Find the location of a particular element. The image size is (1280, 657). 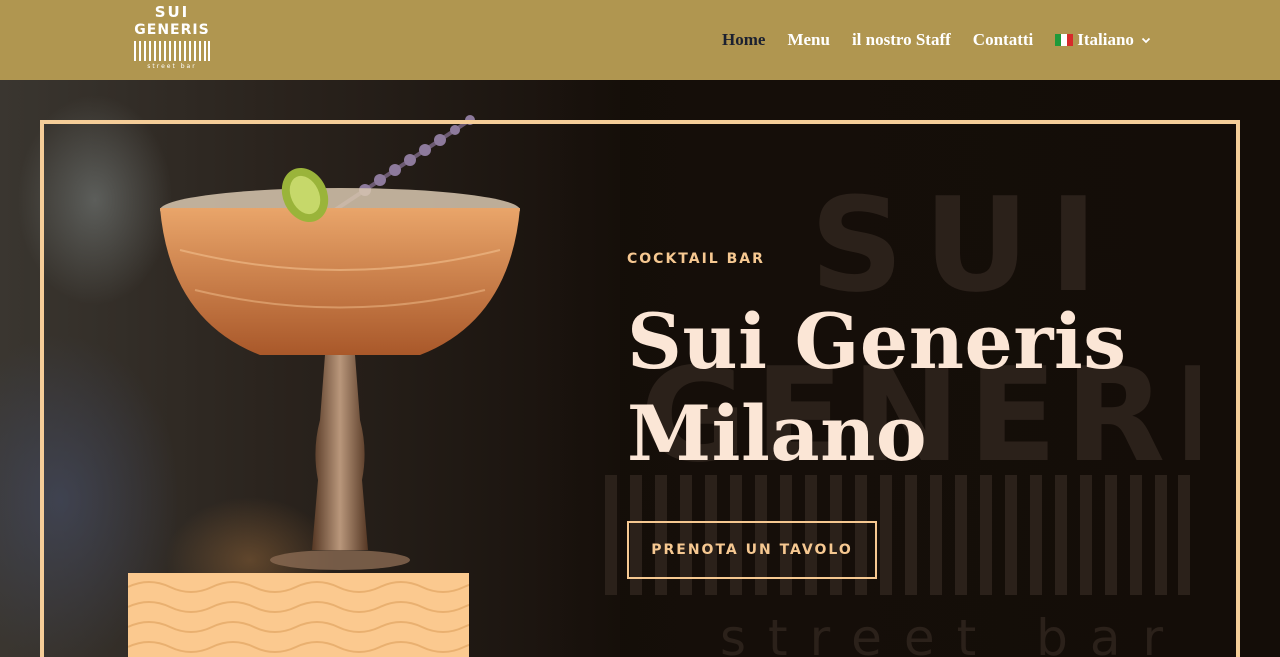

logo: SUI GENERIS street bar is located at coordinates (172, 39).